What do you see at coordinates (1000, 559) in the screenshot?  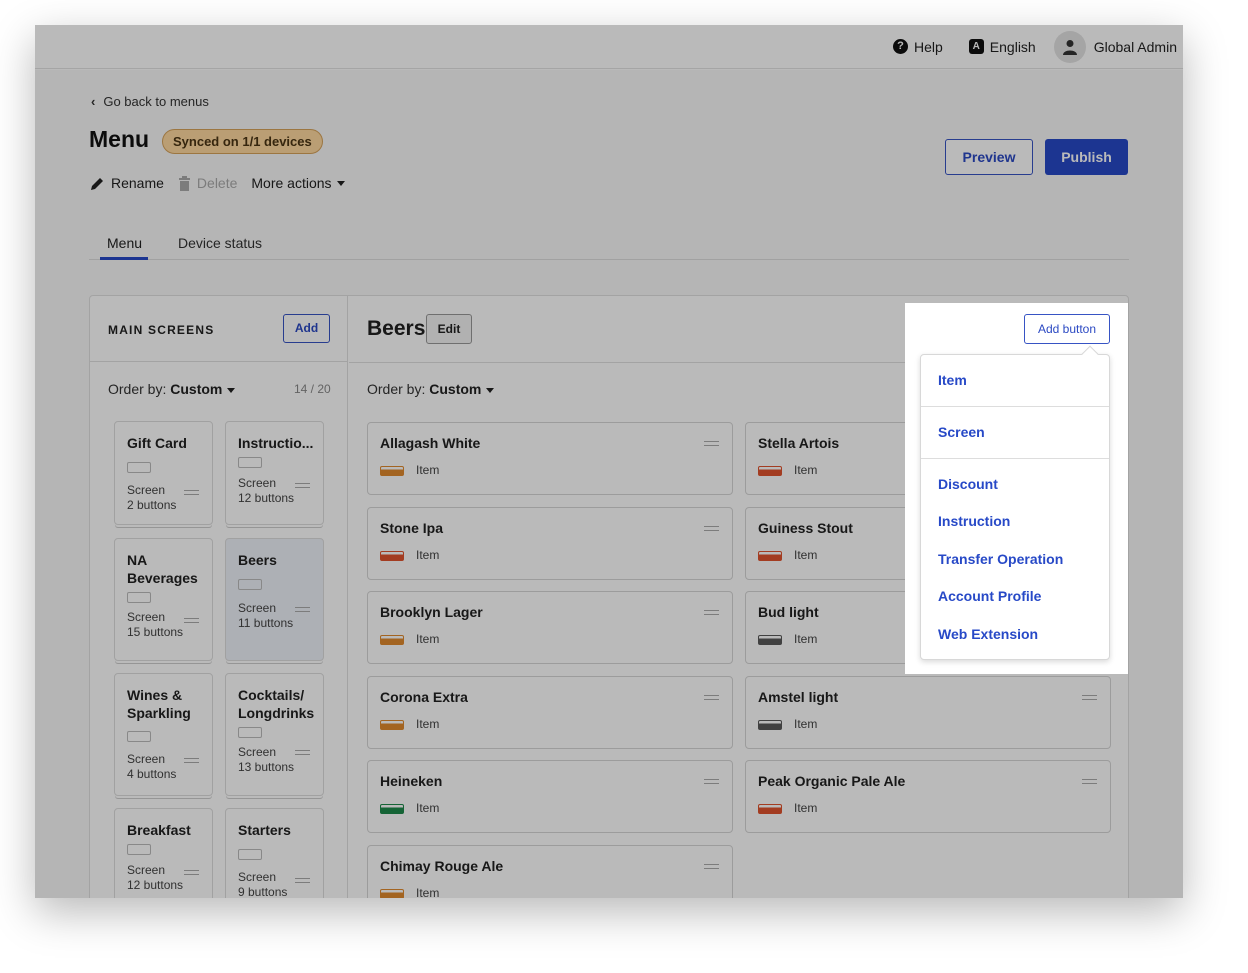 I see `dropdown-item-transfer-operation: Transfer Operation` at bounding box center [1000, 559].